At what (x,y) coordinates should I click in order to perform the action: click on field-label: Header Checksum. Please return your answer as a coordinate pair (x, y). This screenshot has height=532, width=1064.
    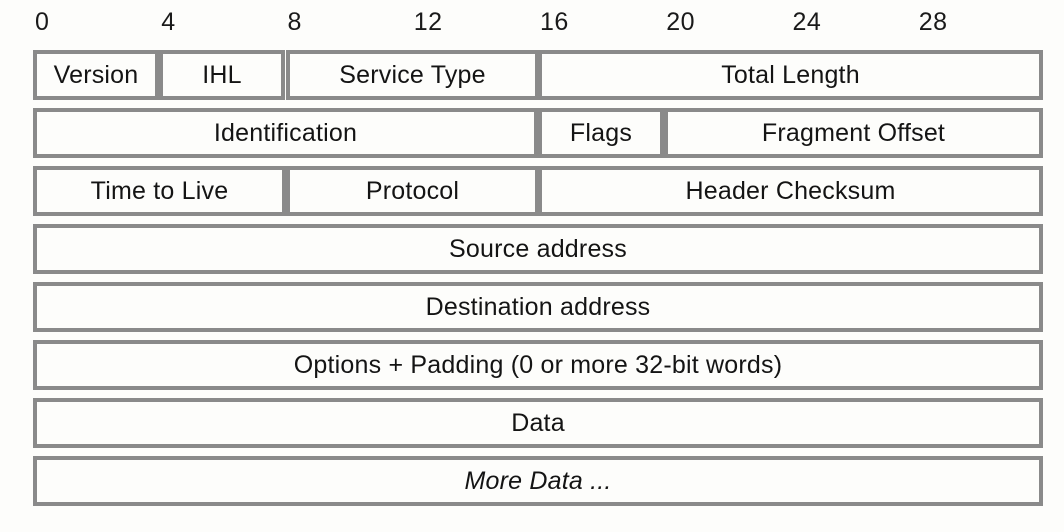
    Looking at the image, I should click on (790, 191).